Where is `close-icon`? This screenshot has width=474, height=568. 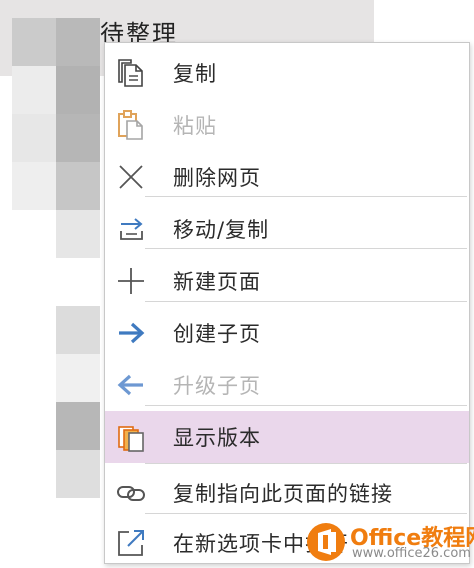
close-icon is located at coordinates (131, 177).